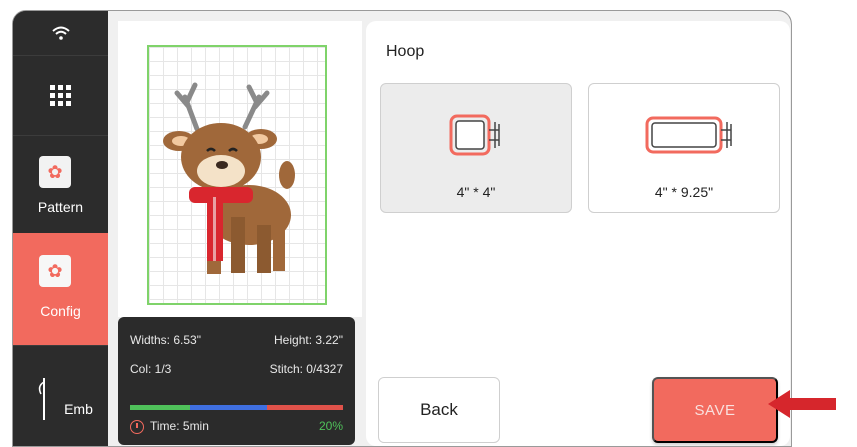  Describe the element at coordinates (229, 178) in the screenshot. I see `reindeer-embroidery-image` at that location.